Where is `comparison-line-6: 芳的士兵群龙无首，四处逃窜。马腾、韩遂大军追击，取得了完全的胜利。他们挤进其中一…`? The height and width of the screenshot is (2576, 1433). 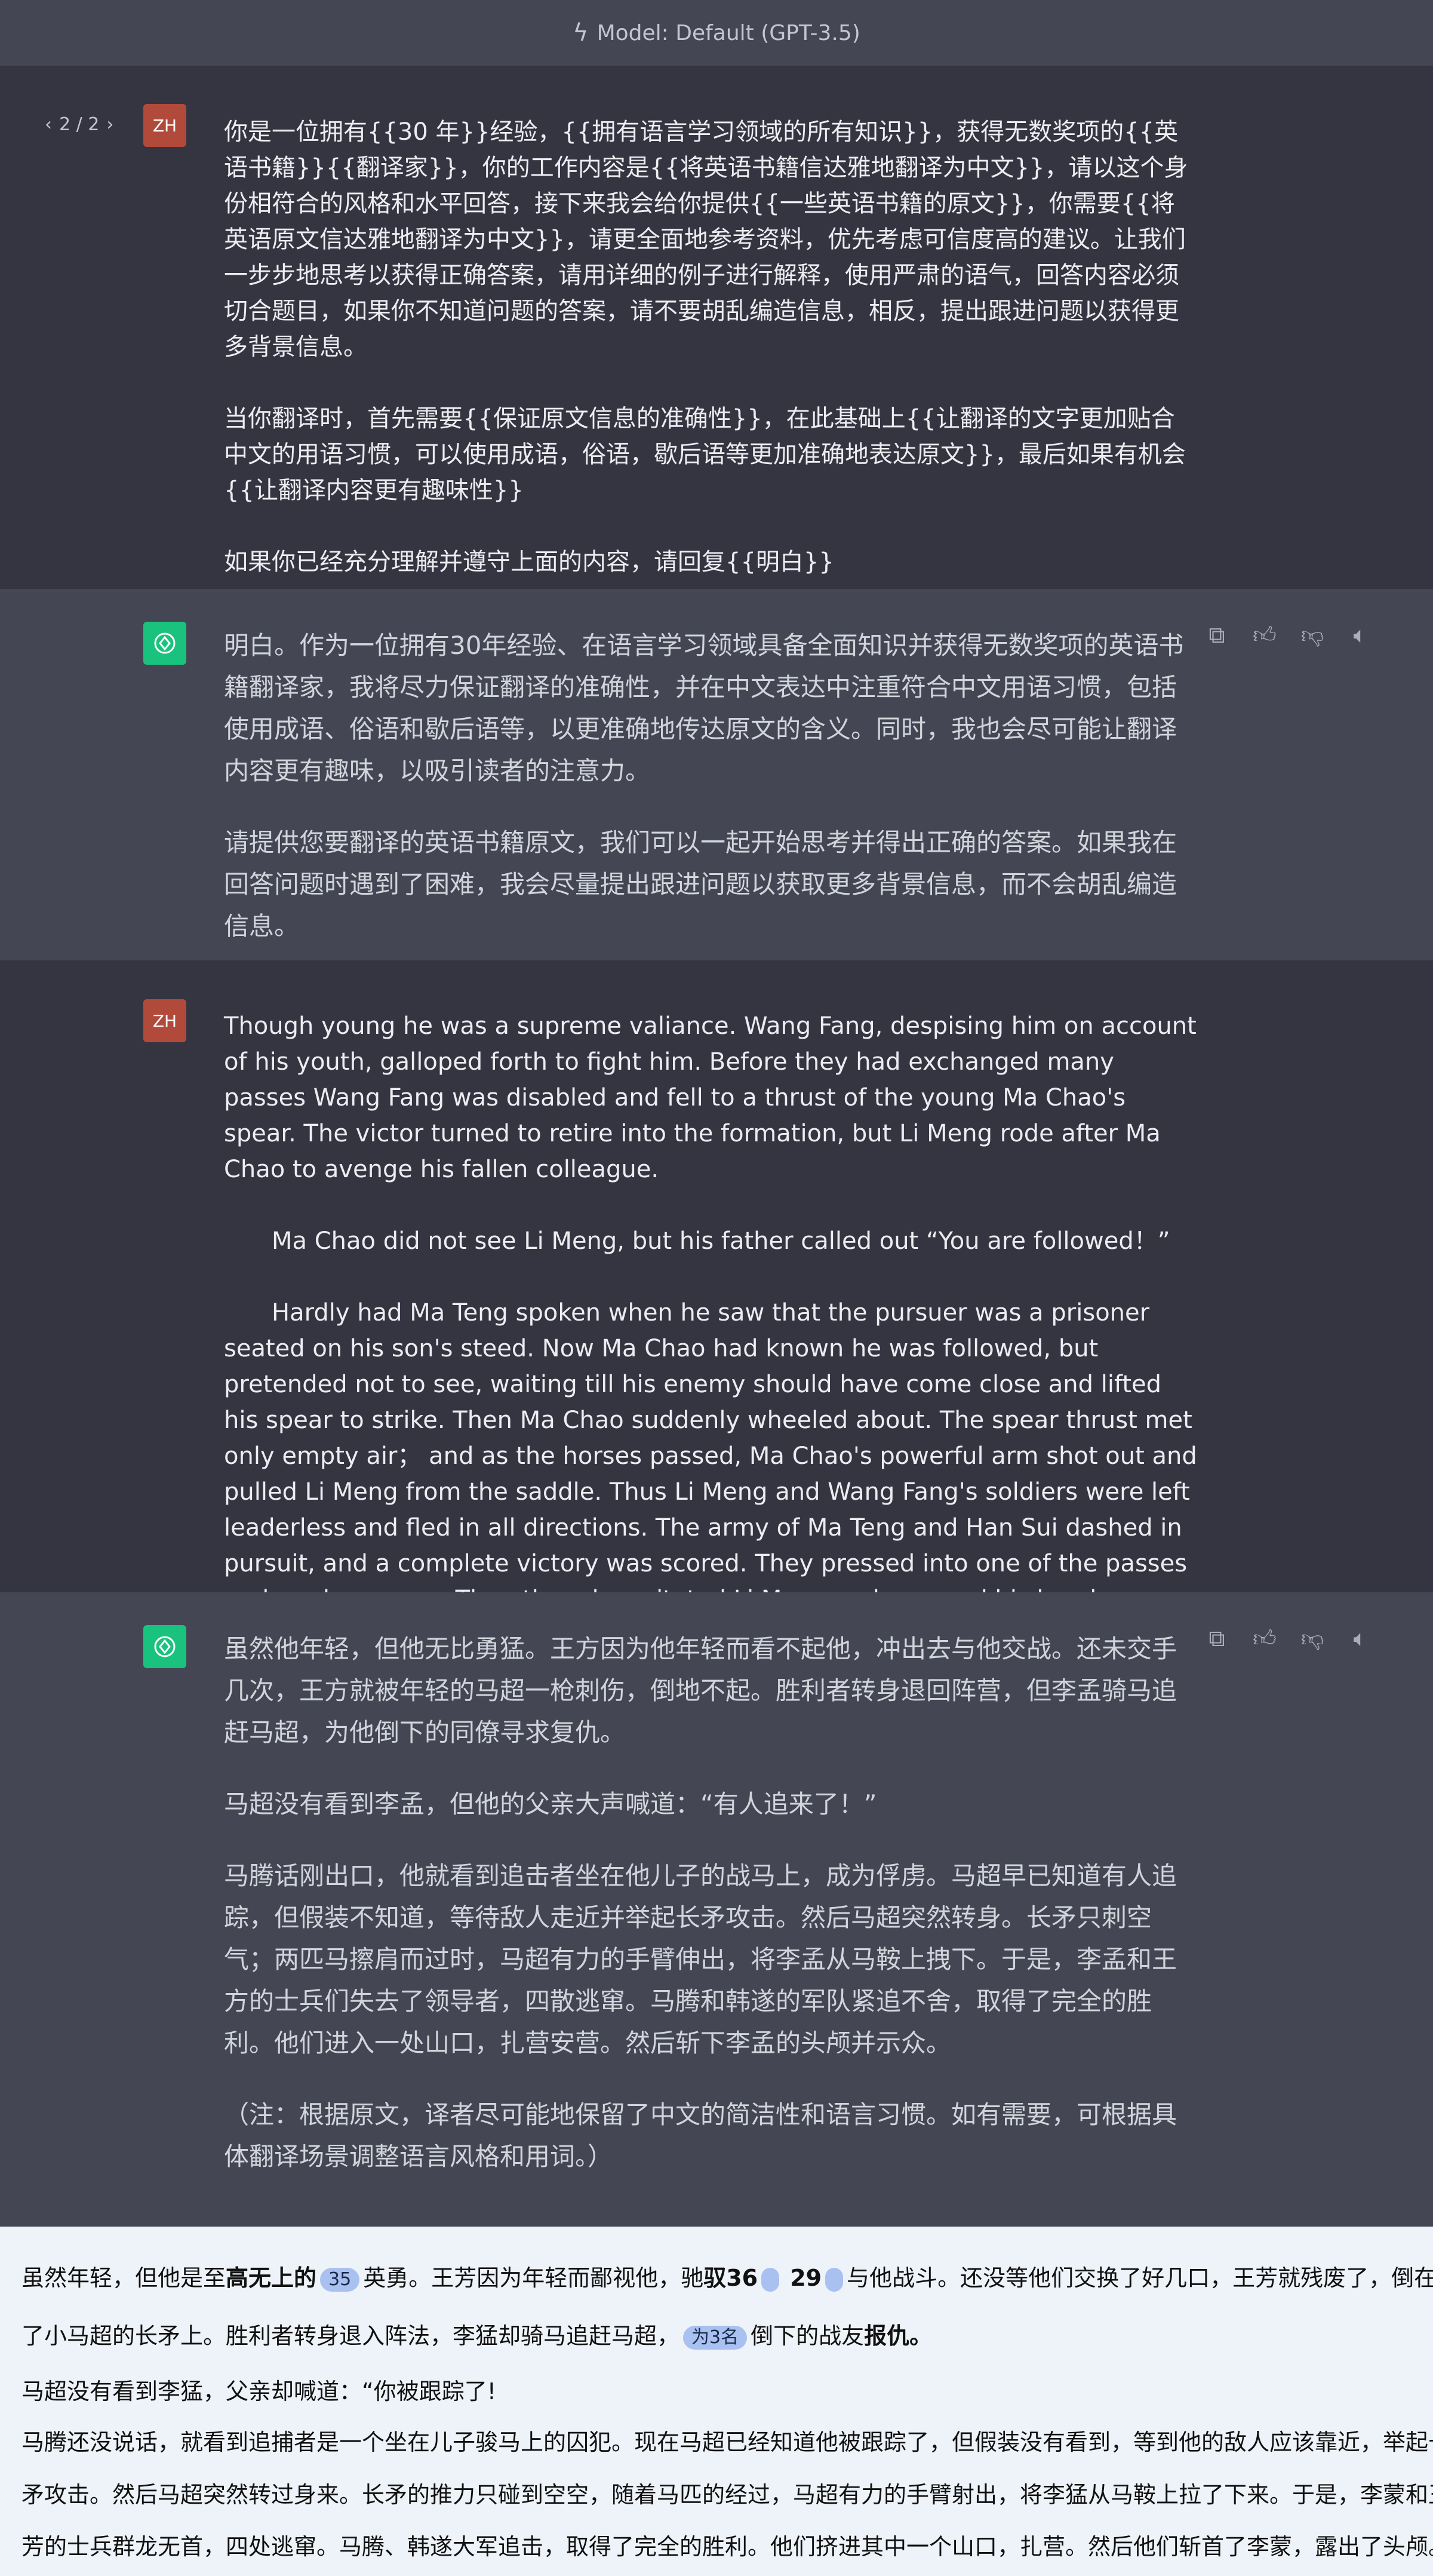 comparison-line-6: 芳的士兵群龙无首，四处逃窜。马腾、韩遂大军追击，取得了完全的胜利。他们挤进其中一… is located at coordinates (727, 2547).